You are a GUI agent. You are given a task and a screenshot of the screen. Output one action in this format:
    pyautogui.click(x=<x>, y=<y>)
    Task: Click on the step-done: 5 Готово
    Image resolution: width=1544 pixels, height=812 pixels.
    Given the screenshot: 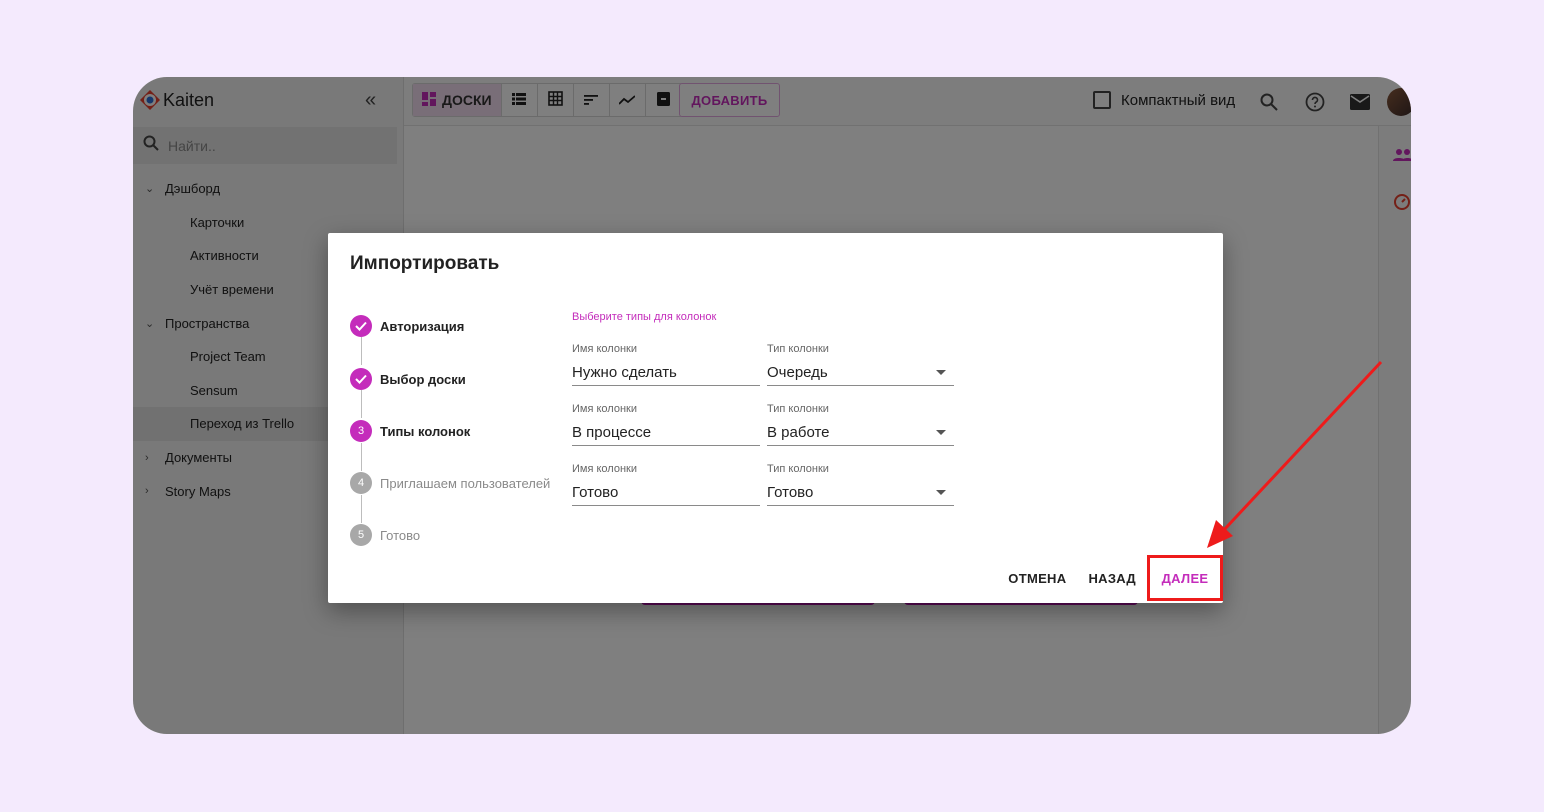 What is the action you would take?
    pyautogui.click(x=385, y=535)
    